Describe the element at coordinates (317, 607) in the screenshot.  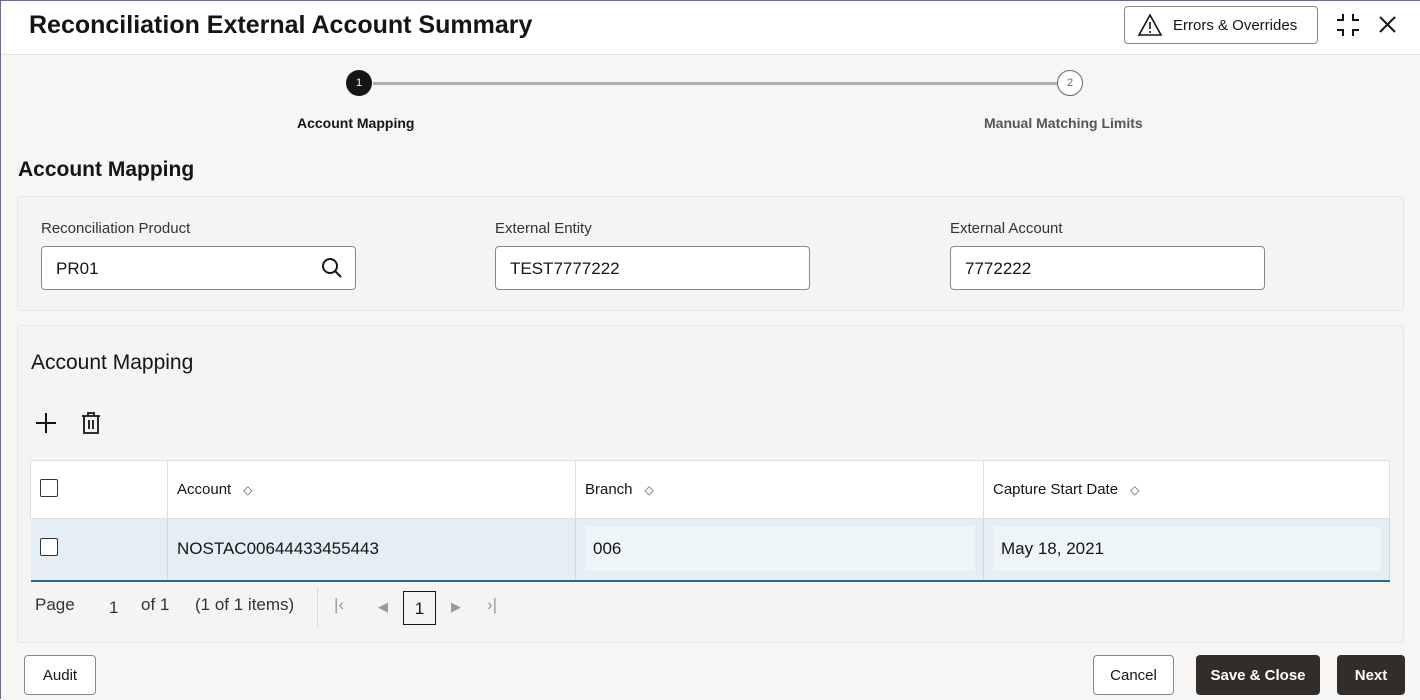
I see `pager-divider` at that location.